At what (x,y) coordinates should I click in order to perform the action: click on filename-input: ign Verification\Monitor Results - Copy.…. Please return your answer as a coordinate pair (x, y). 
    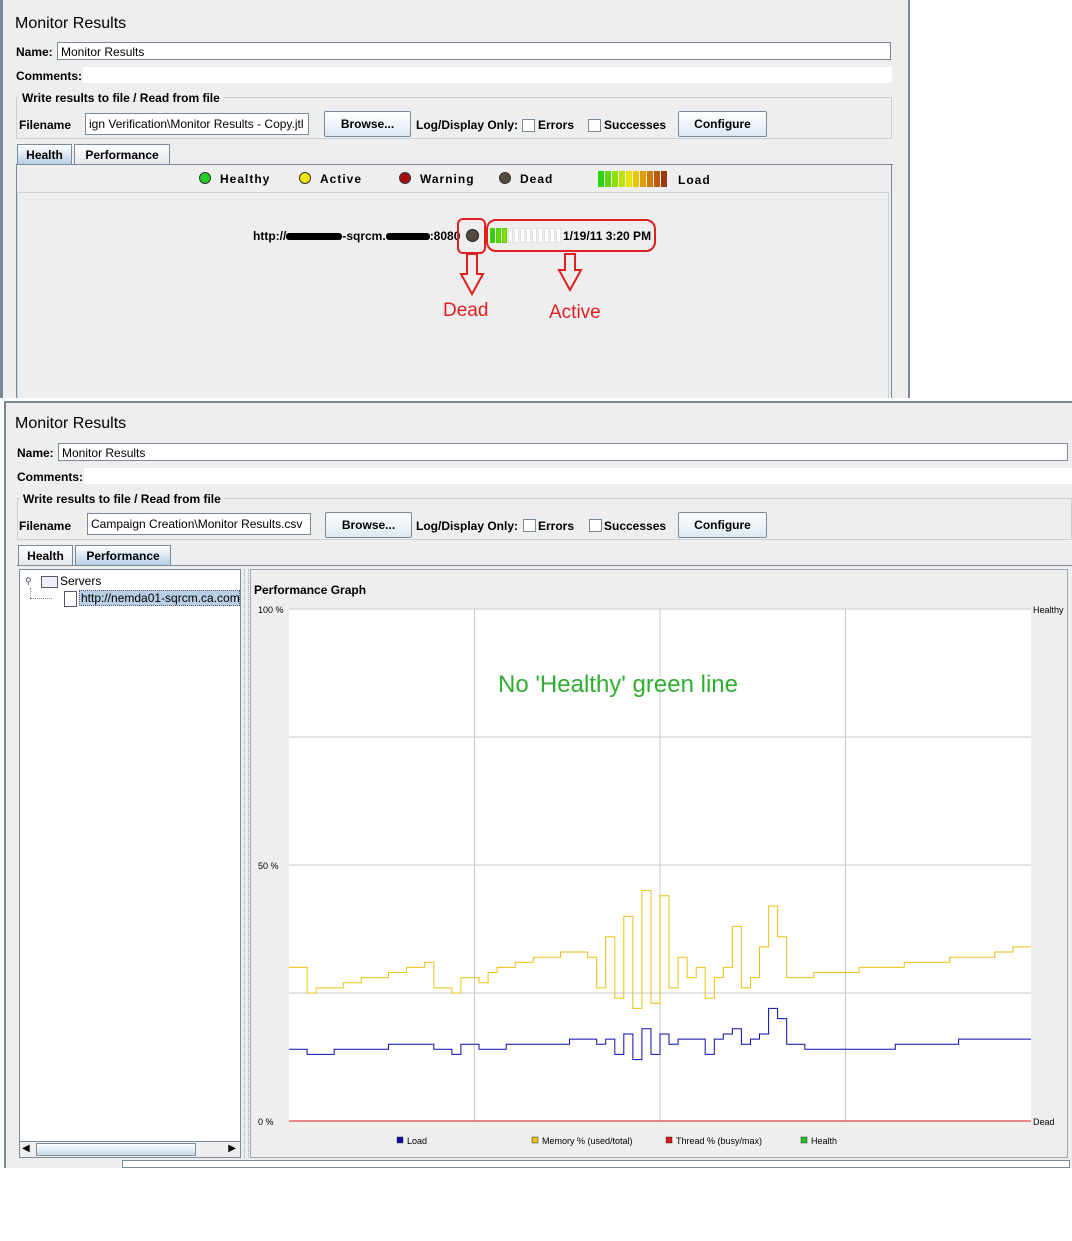
    Looking at the image, I should click on (197, 124).